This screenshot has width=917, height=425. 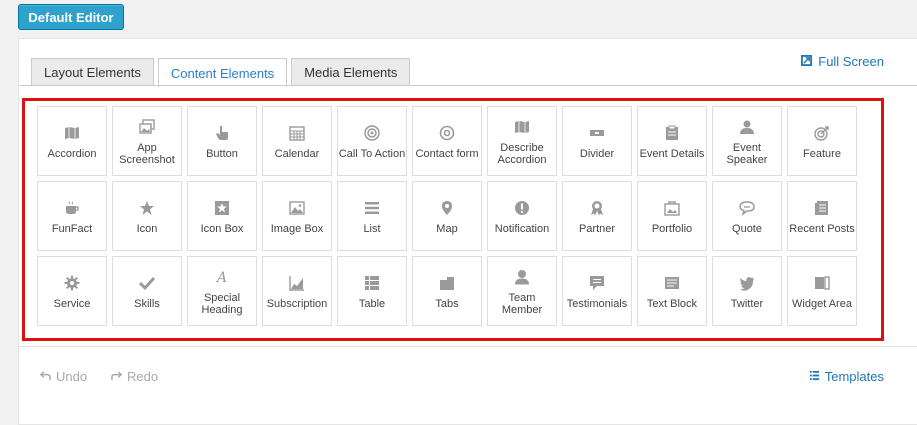 I want to click on element-label: Icon, so click(x=147, y=229).